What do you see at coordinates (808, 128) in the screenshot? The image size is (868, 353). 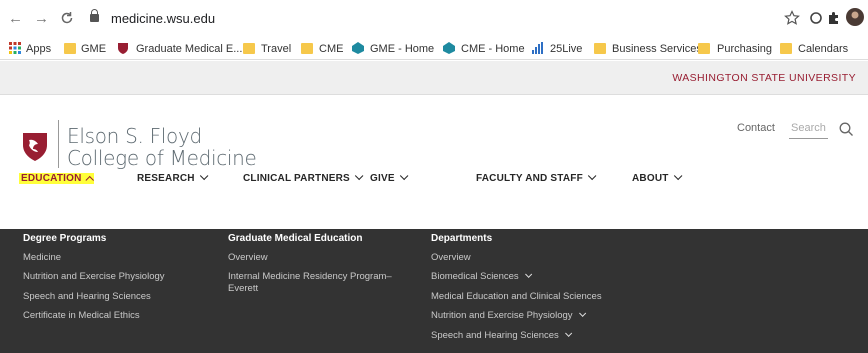 I see `search-input: Search` at bounding box center [808, 128].